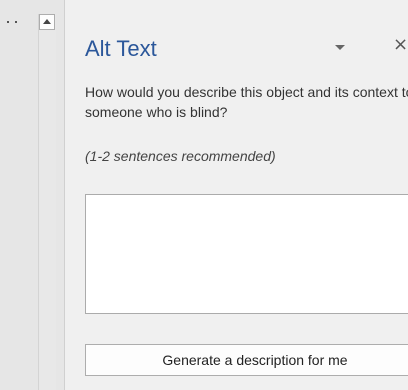  What do you see at coordinates (340, 47) in the screenshot?
I see `chevron-down-icon` at bounding box center [340, 47].